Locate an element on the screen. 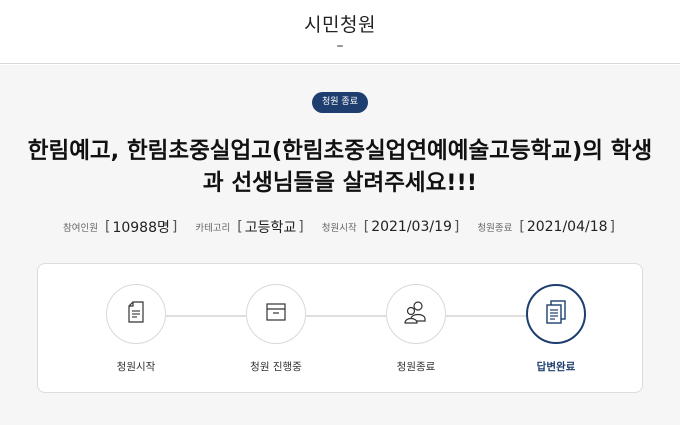 Image resolution: width=680 pixels, height=425 pixels. step-petition-start: 청원시작 is located at coordinates (136, 329).